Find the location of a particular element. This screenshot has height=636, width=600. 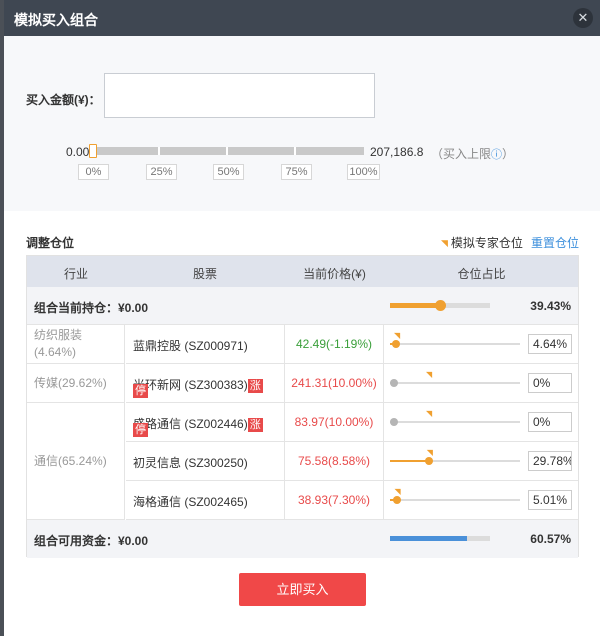

weight-input: 4.64% is located at coordinates (550, 344).